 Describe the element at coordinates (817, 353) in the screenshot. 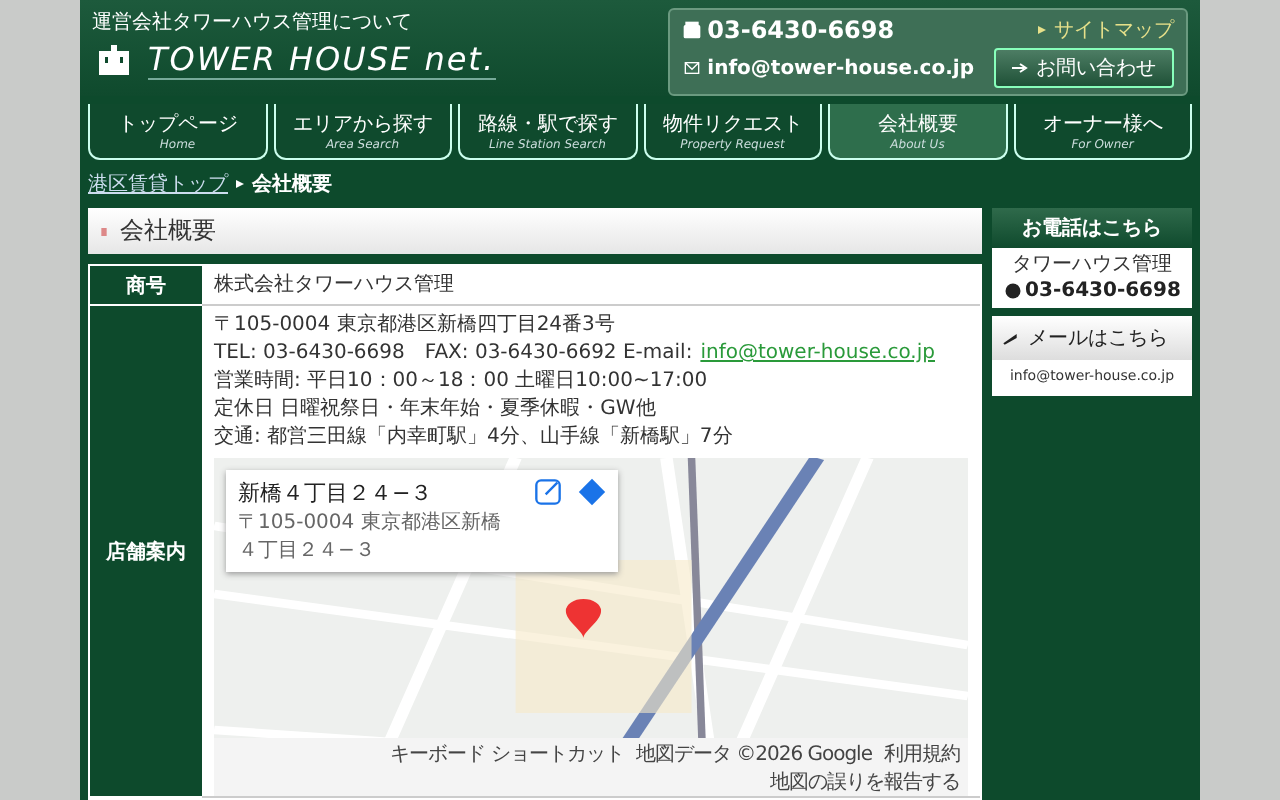

I see `email-link: info@tower-house.co.jp` at that location.